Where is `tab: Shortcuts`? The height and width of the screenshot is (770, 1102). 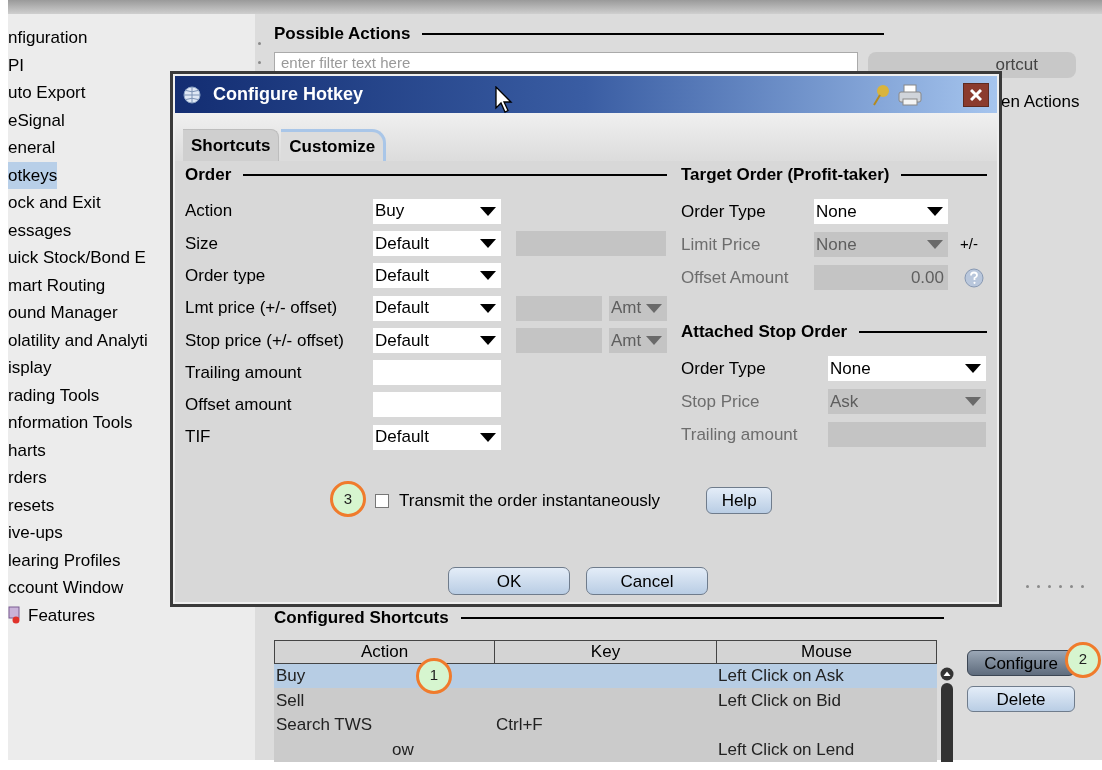
tab: Shortcuts is located at coordinates (231, 145).